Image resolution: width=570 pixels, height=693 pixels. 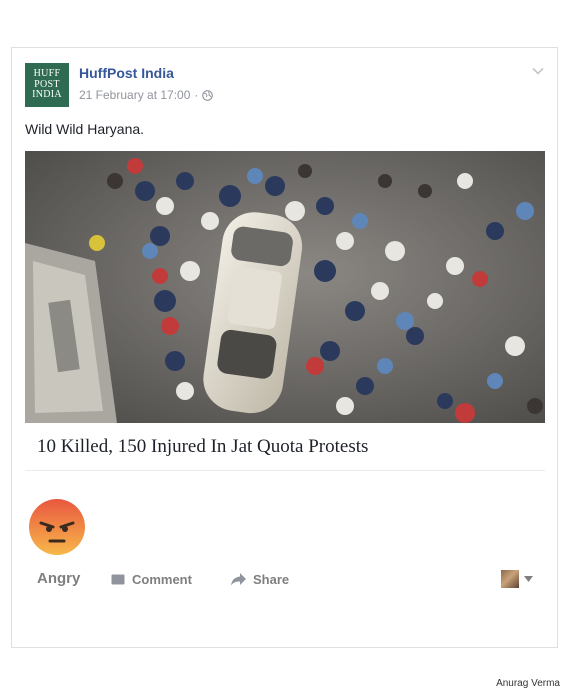 I want to click on audience-selector, so click(x=517, y=579).